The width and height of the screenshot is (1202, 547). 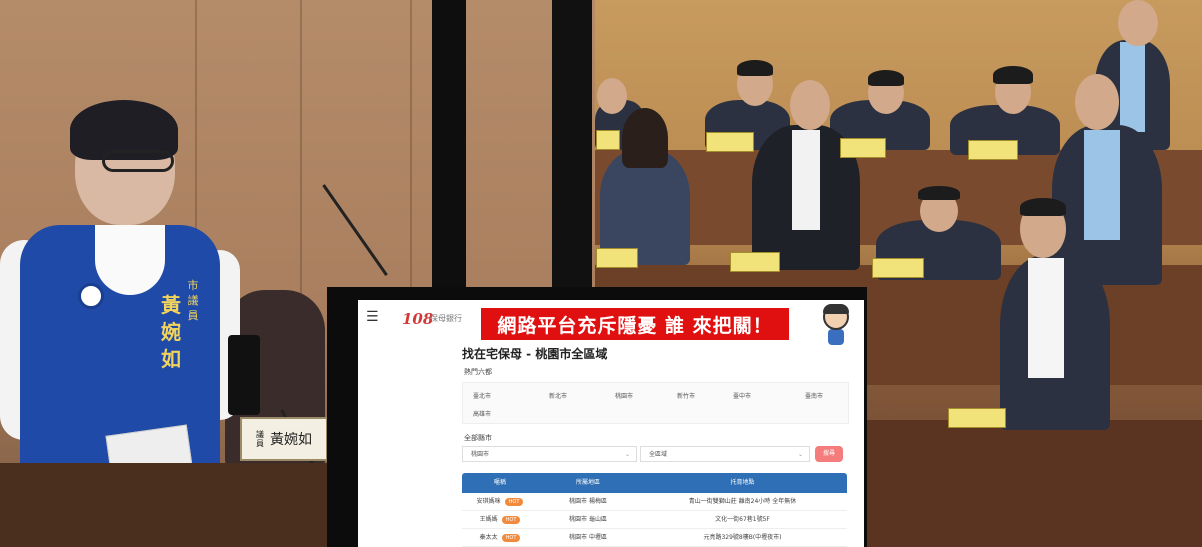 What do you see at coordinates (829, 454) in the screenshot?
I see `search-button: 搜尋` at bounding box center [829, 454].